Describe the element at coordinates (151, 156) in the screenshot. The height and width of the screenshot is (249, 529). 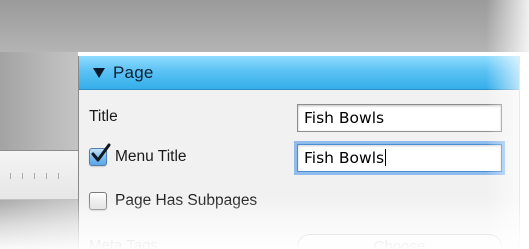
I see `menu-title-label: Menu Title` at that location.